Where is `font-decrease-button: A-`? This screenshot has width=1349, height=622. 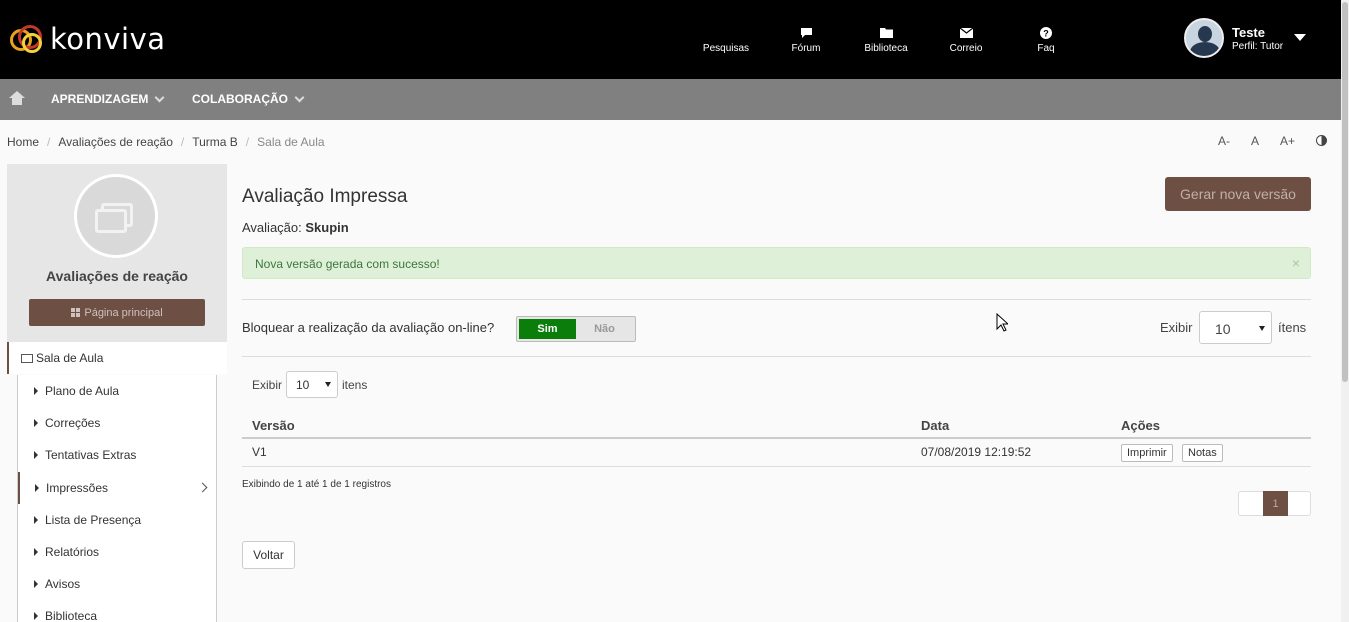
font-decrease-button: A- is located at coordinates (1224, 141).